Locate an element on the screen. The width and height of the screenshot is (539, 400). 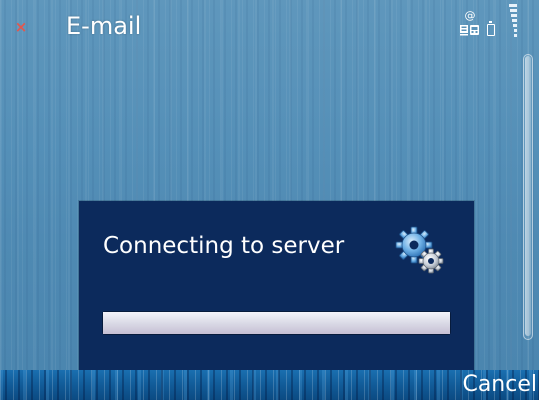
title-bar: × E-mail @ is located at coordinates (269, 28).